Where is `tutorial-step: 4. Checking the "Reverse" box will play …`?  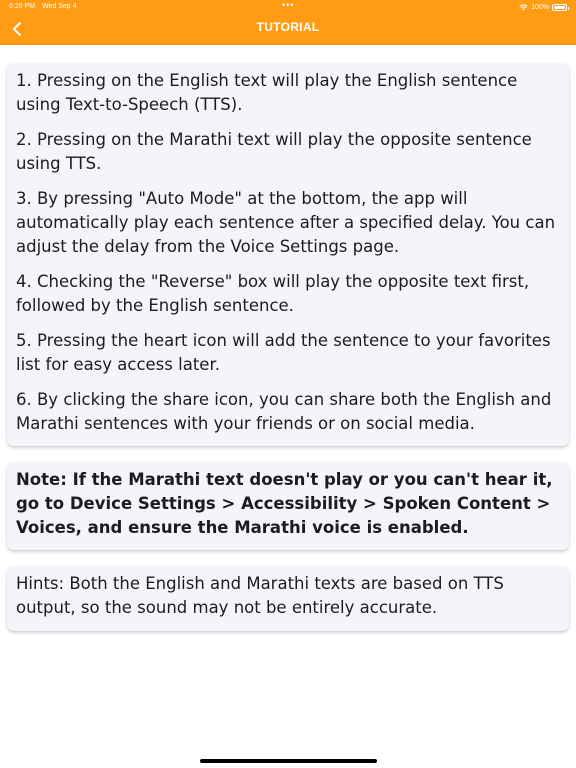 tutorial-step: 4. Checking the "Reverse" box will play … is located at coordinates (273, 293).